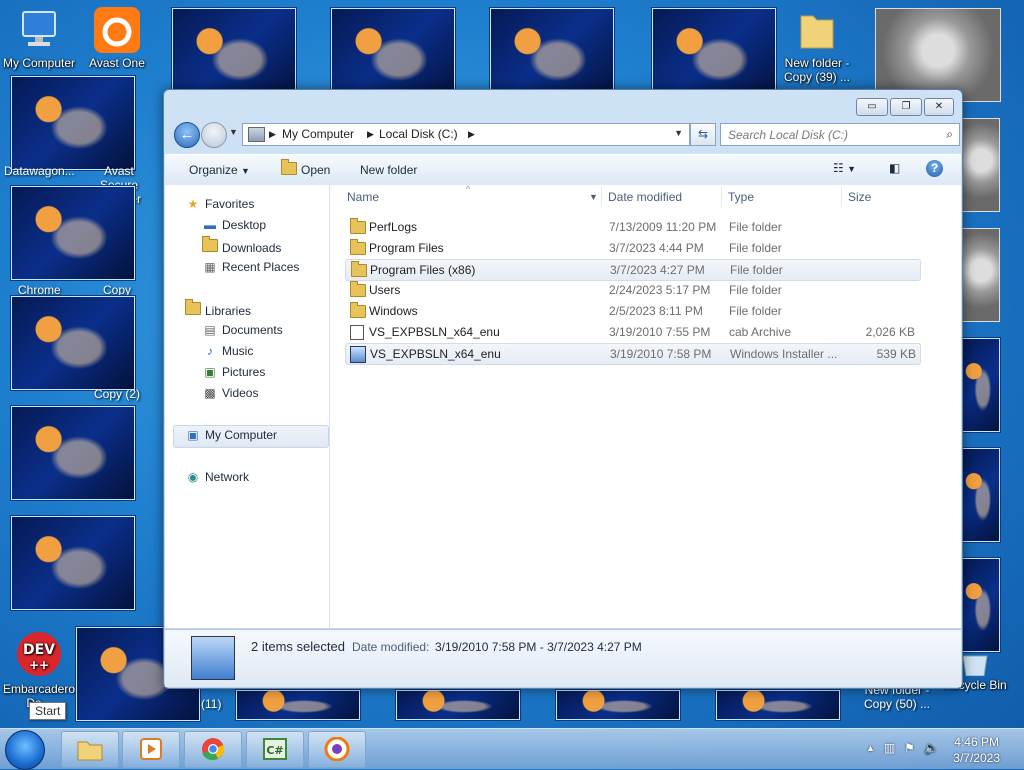  What do you see at coordinates (187, 135) in the screenshot?
I see `back-button: ←` at bounding box center [187, 135].